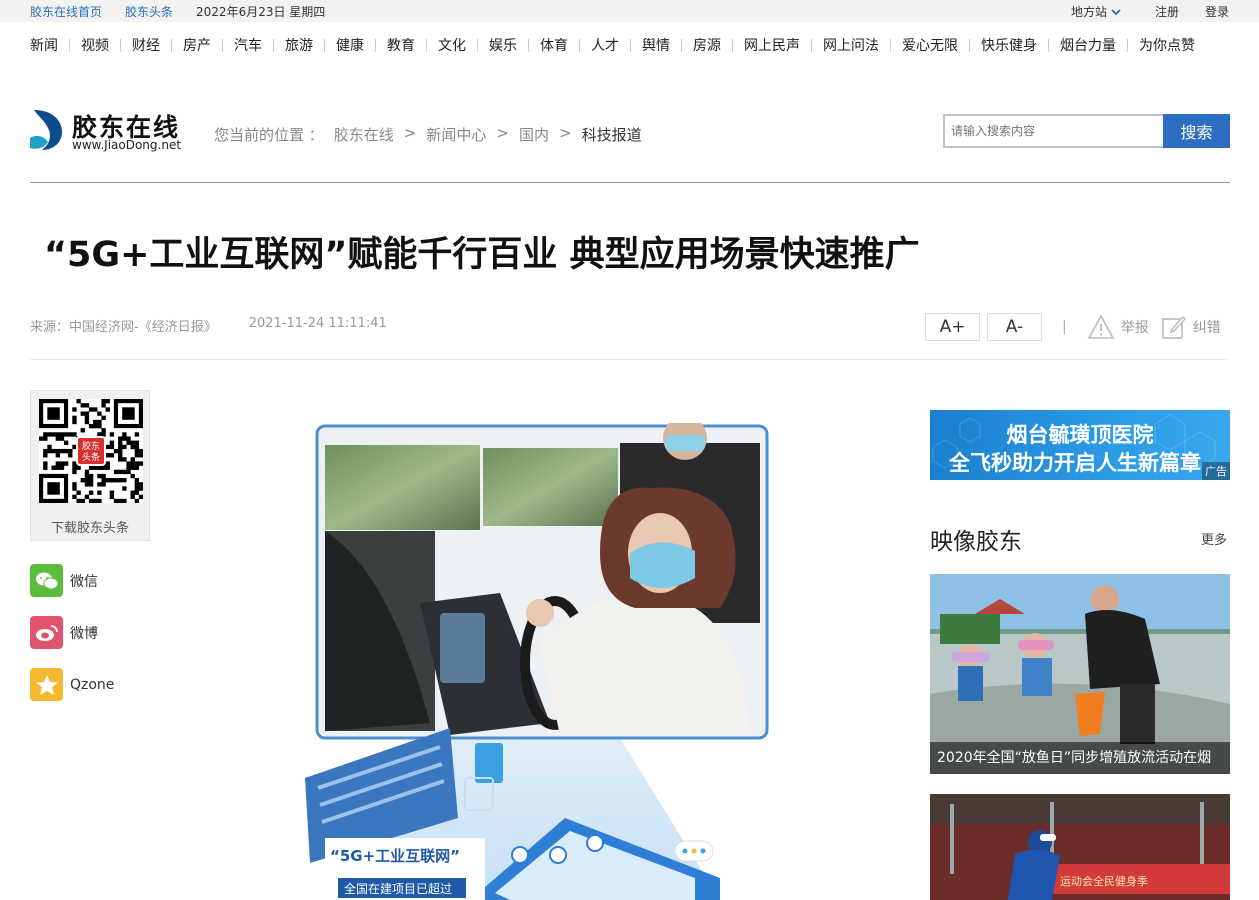 The width and height of the screenshot is (1259, 900). I want to click on app-download-box: 胶东 头条 下载胶东头条, so click(90, 465).